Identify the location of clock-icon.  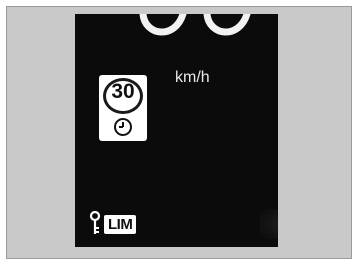
(123, 127).